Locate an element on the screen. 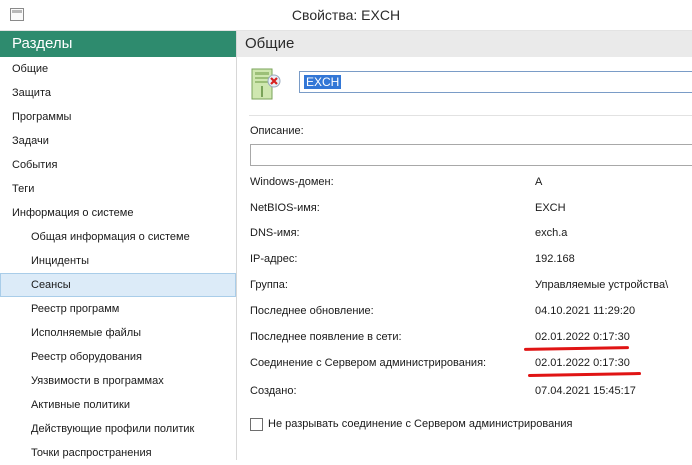 The image size is (692, 465). sidebar-item-general: Общие is located at coordinates (118, 69).